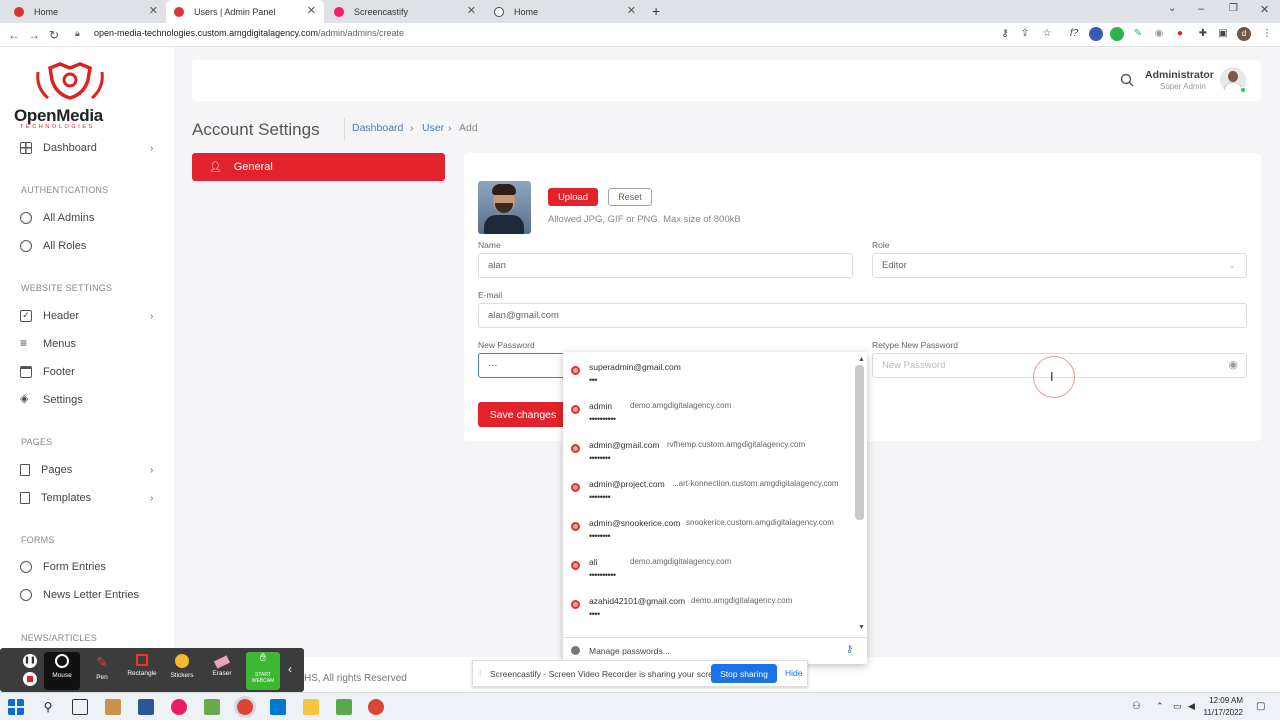 The width and height of the screenshot is (1280, 720). What do you see at coordinates (1138, 34) in the screenshot?
I see `extension-icon: ✎` at bounding box center [1138, 34].